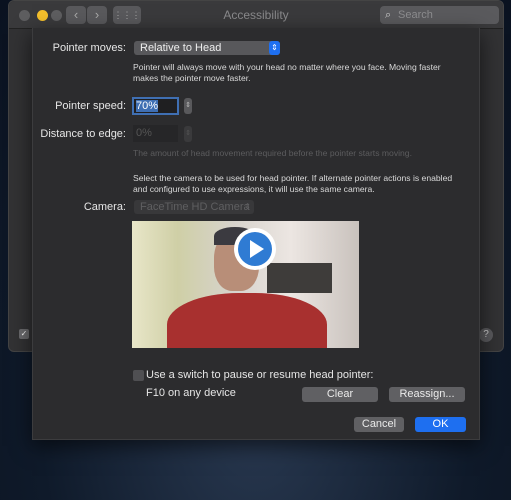  Describe the element at coordinates (299, 278) in the screenshot. I see `shelf` at that location.